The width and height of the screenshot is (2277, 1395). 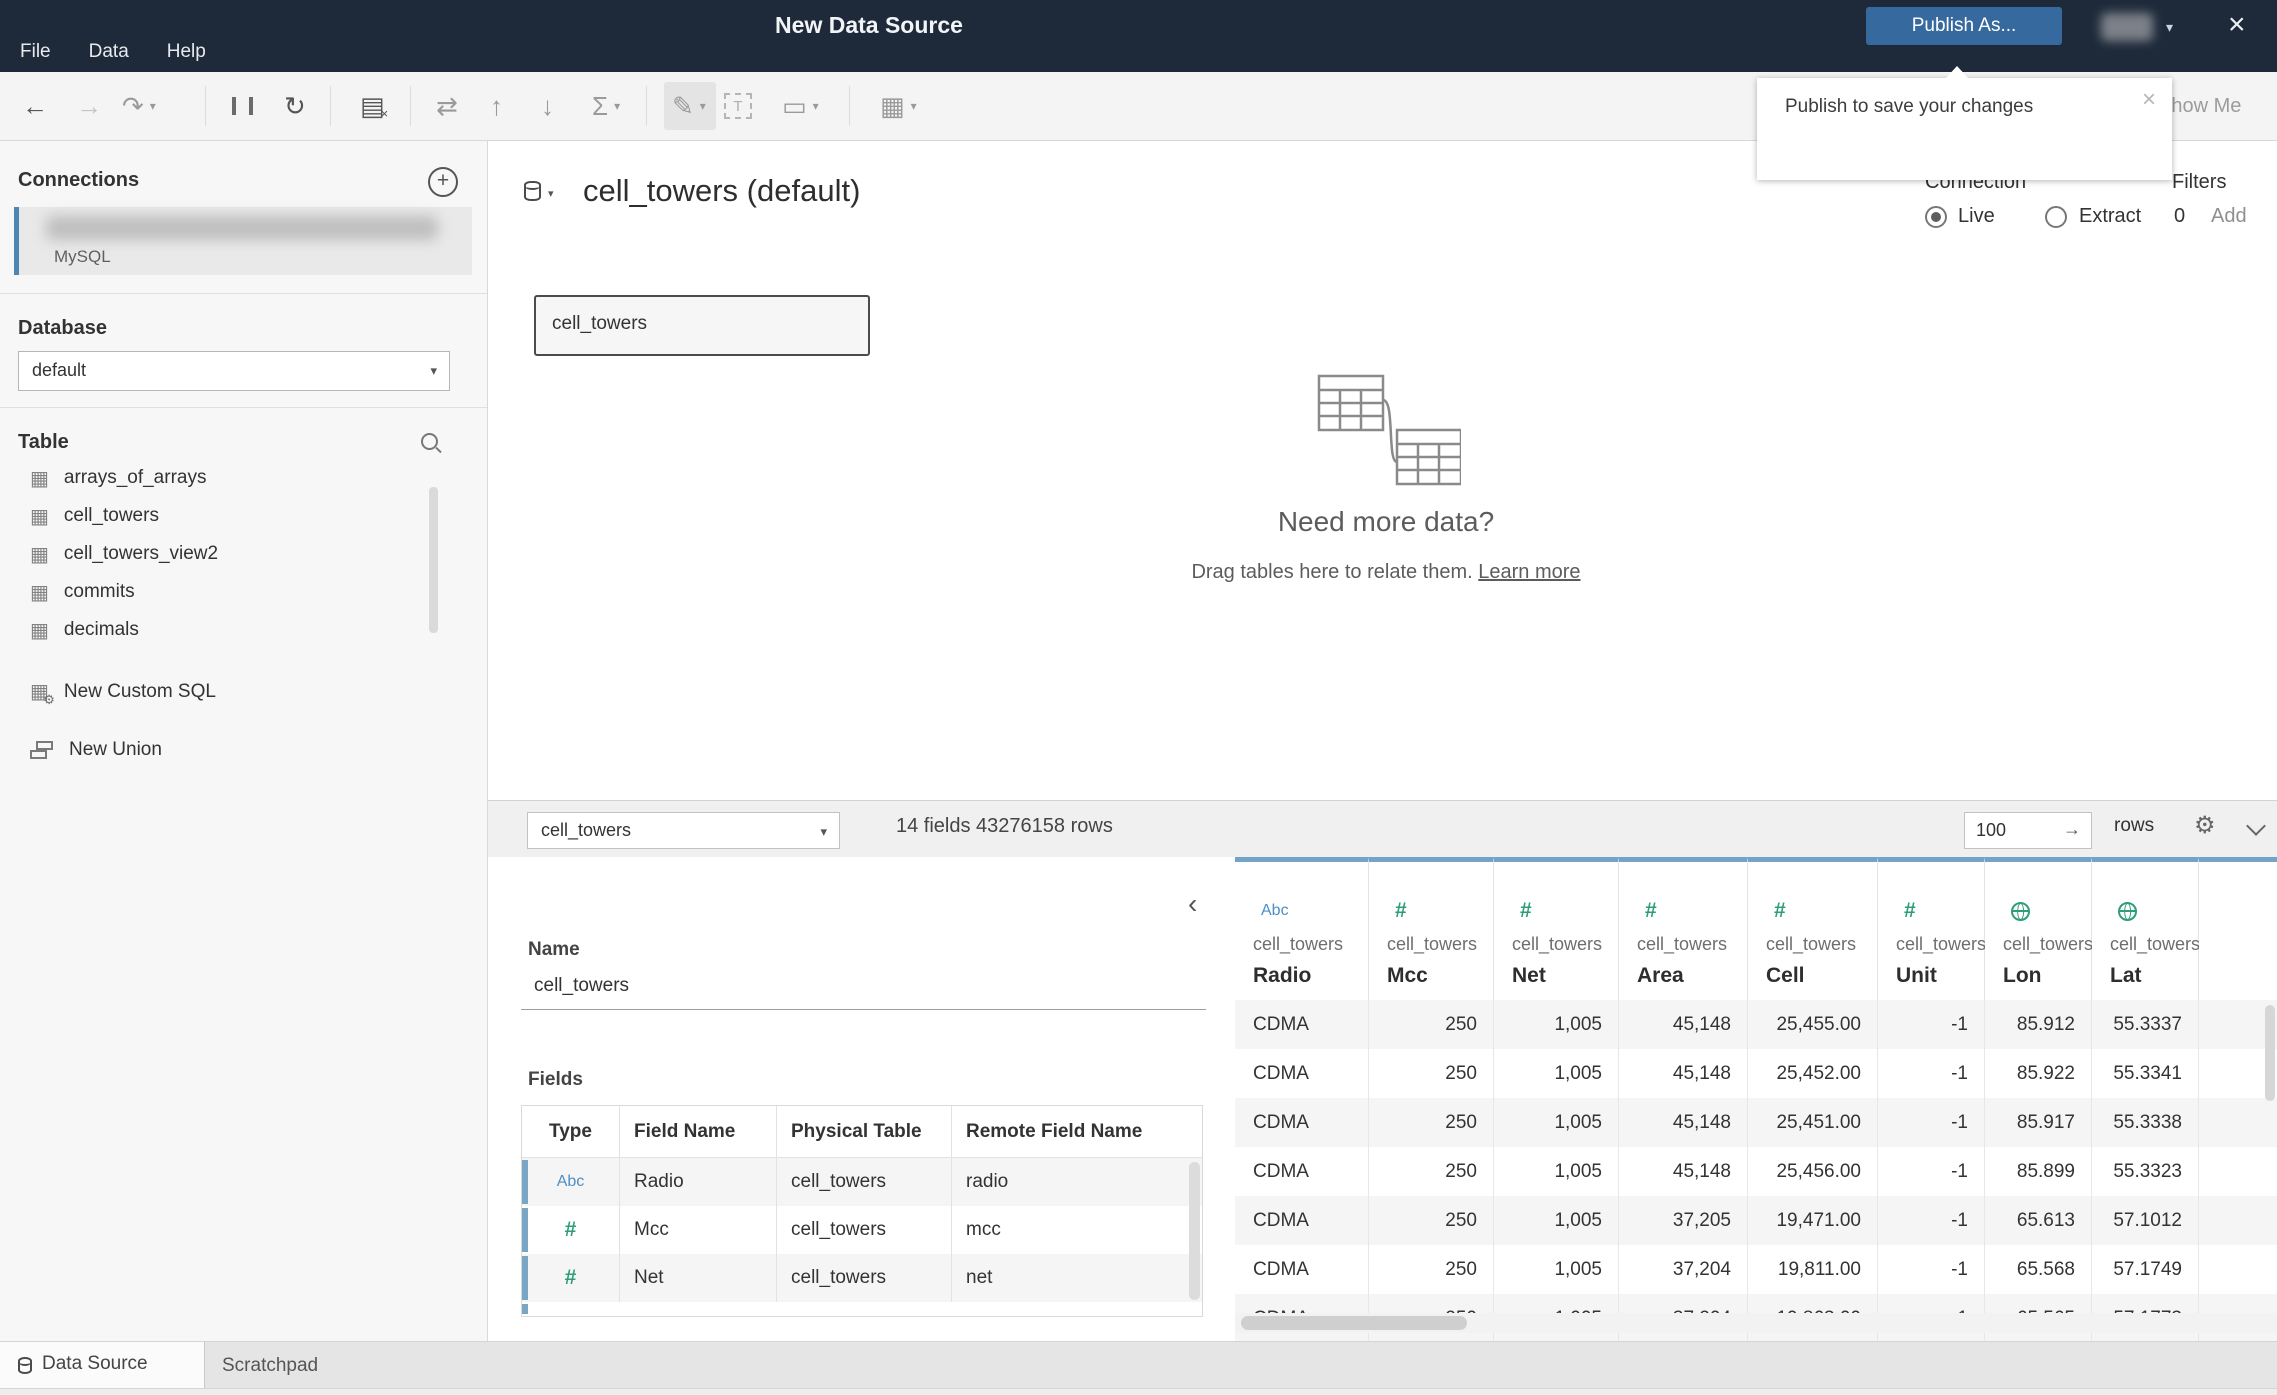 What do you see at coordinates (243, 241) in the screenshot?
I see `connection-item: MySQL` at bounding box center [243, 241].